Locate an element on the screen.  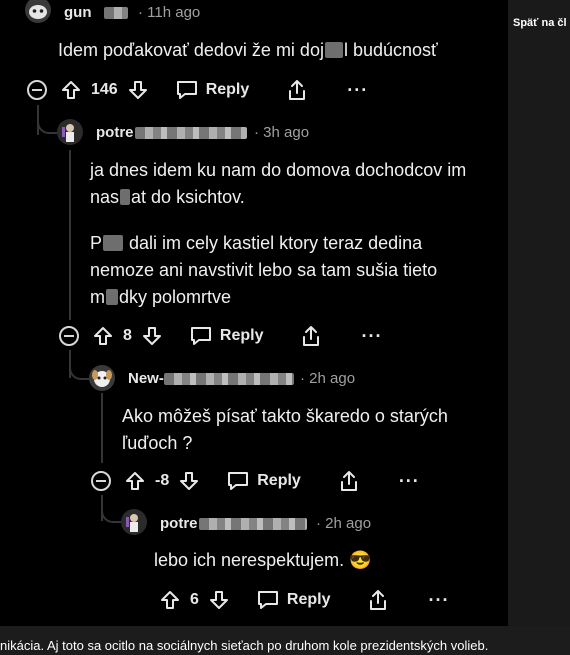
back-to-article-link: Späť na čl is located at coordinates (540, 23).